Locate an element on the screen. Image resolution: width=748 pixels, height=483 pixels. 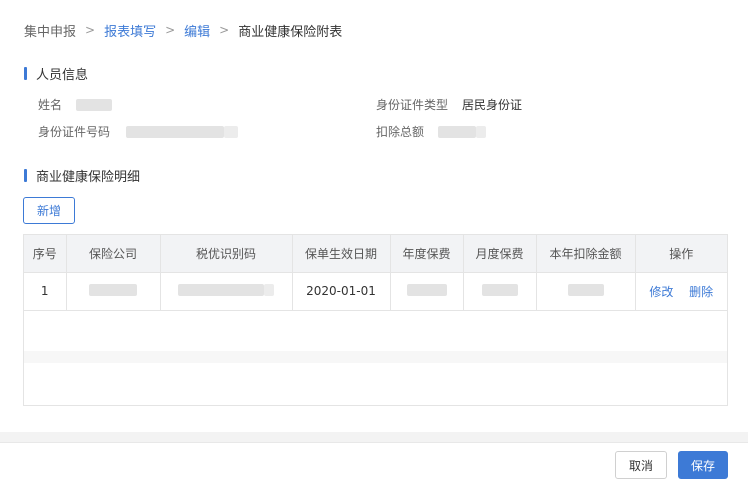
save-button: 保存 is located at coordinates (703, 465).